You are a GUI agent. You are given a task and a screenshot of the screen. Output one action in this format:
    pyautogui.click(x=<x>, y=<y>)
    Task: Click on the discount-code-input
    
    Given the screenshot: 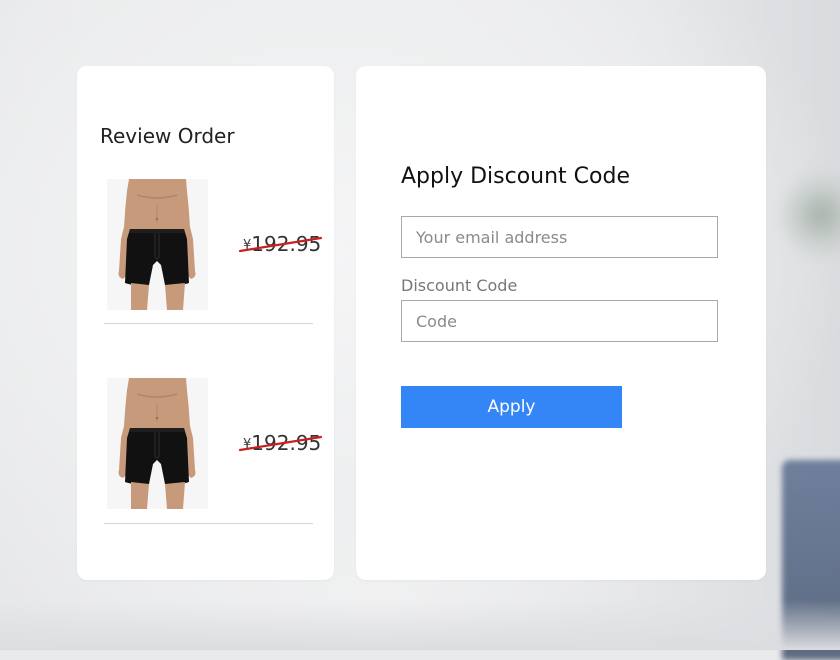 What is the action you would take?
    pyautogui.click(x=559, y=321)
    